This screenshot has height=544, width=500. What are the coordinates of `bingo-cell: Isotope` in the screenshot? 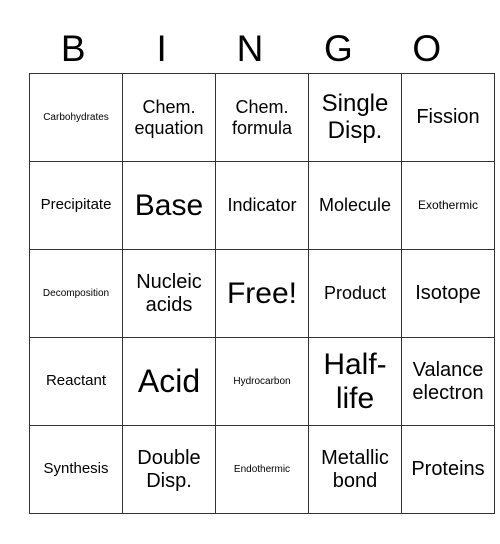 It's located at (448, 293).